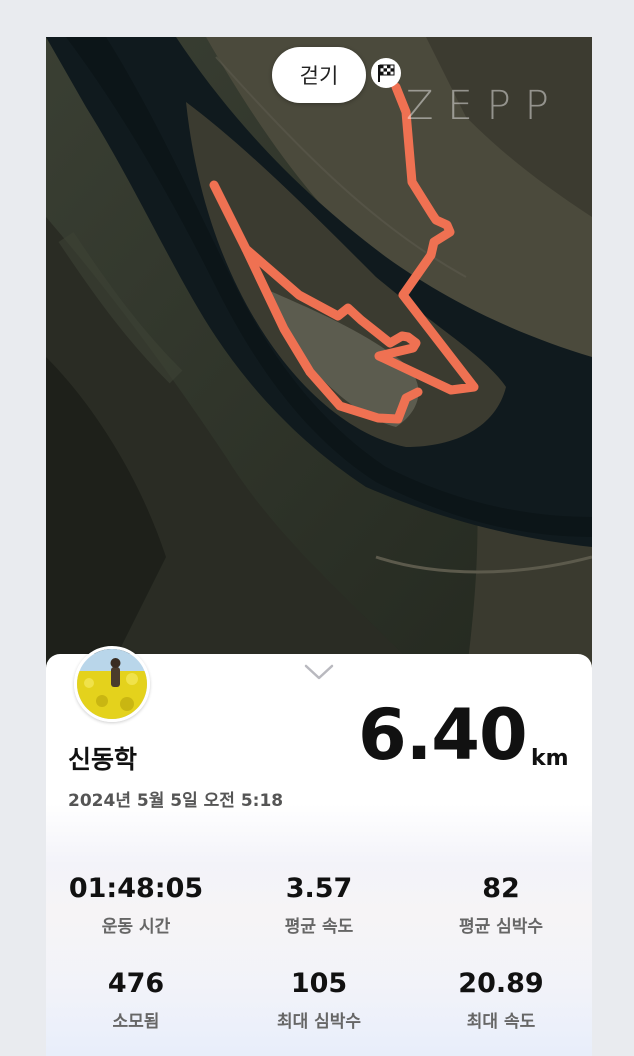 The image size is (634, 1056). Describe the element at coordinates (176, 801) in the screenshot. I see `workout-date: 2024년 5월 5일 오전 5:18` at that location.